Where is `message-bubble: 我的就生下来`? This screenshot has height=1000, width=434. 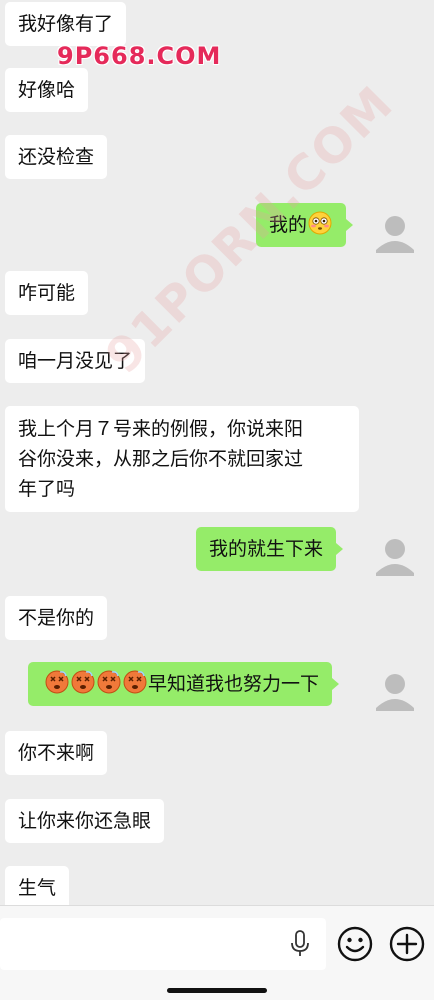
message-bubble: 我的就生下来 is located at coordinates (270, 549).